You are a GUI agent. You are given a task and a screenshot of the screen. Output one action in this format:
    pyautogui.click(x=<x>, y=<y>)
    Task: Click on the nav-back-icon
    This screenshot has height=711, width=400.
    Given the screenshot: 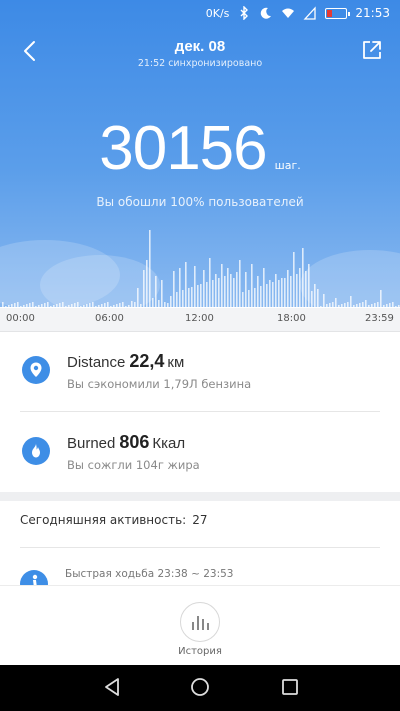 What is the action you would take?
    pyautogui.click(x=112, y=687)
    